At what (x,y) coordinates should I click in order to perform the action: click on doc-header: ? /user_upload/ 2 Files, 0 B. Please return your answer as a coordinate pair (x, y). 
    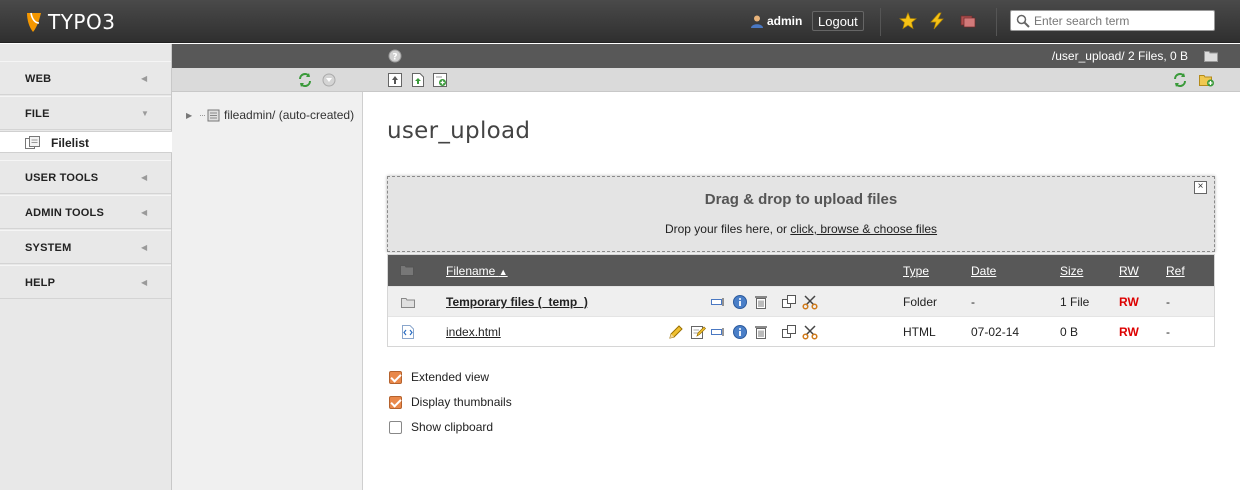
    Looking at the image, I should click on (801, 56).